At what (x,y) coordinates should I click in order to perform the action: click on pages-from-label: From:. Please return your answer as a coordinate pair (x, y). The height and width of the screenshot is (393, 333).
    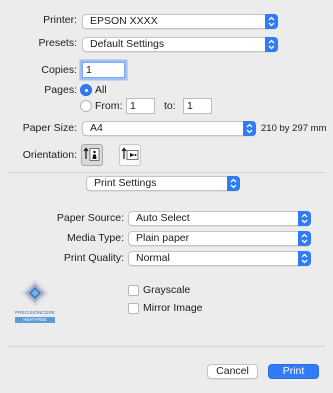
    Looking at the image, I should click on (109, 106).